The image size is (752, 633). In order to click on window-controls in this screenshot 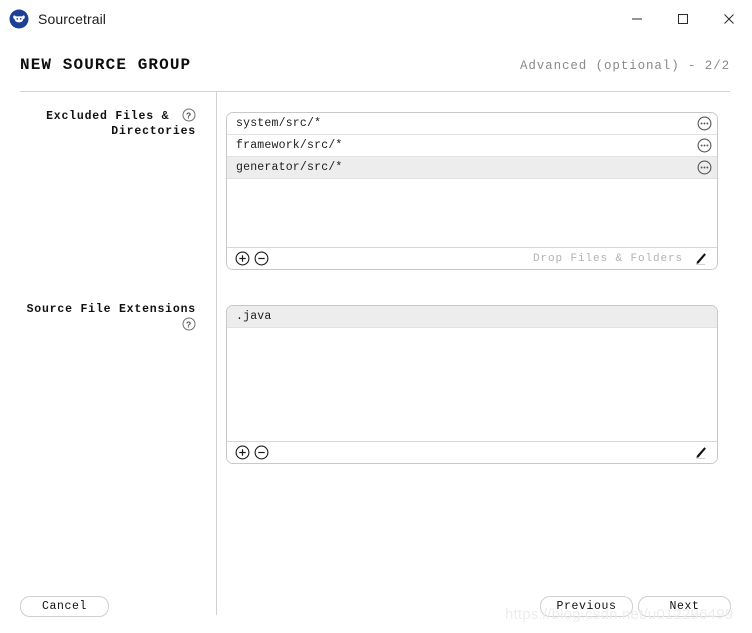, I will do `click(683, 19)`.